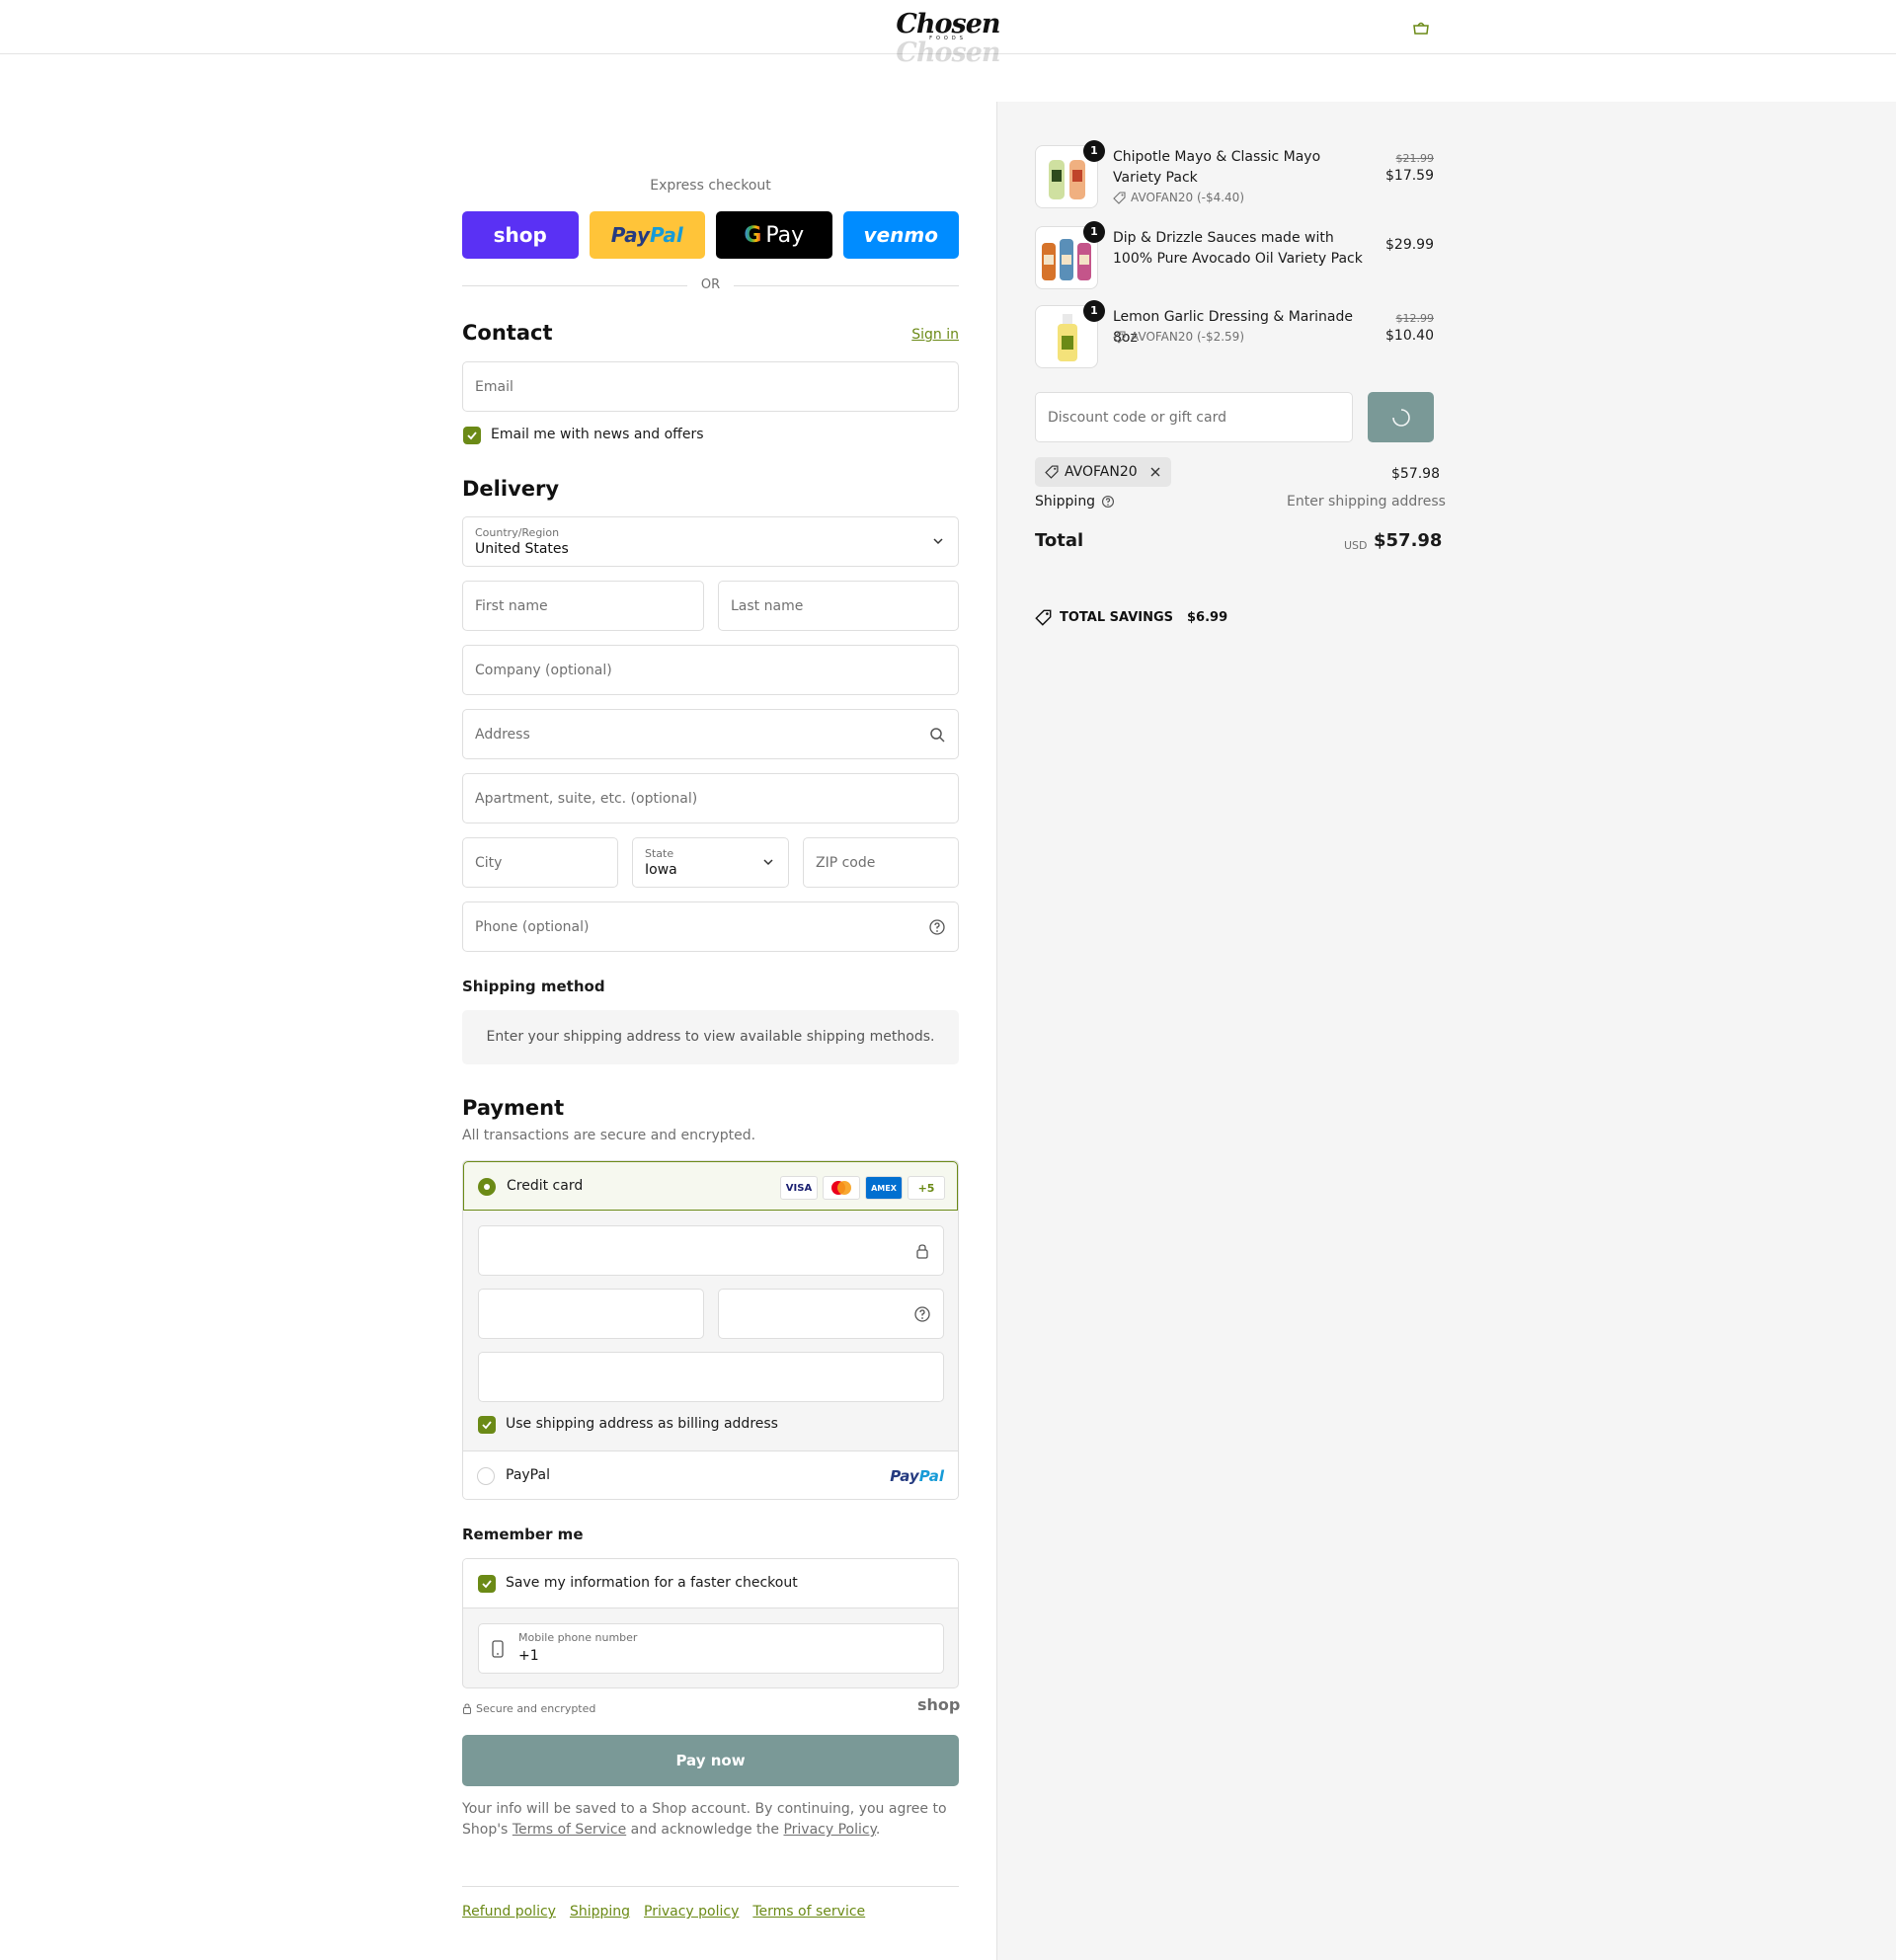 The image size is (1896, 1960). What do you see at coordinates (1410, 176) in the screenshot?
I see `item-price: $17.59` at bounding box center [1410, 176].